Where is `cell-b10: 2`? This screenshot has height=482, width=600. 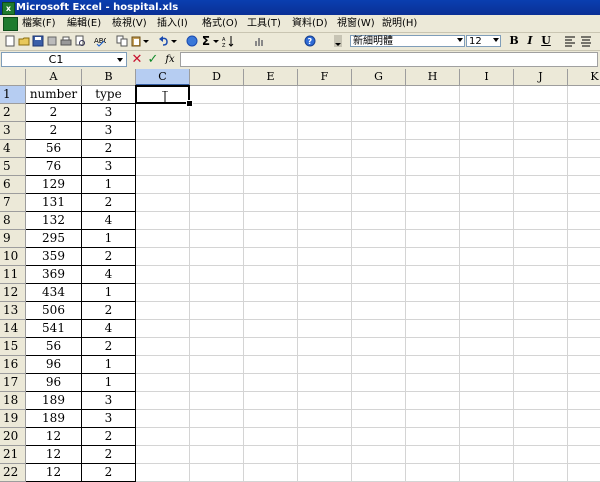 cell-b10: 2 is located at coordinates (109, 257).